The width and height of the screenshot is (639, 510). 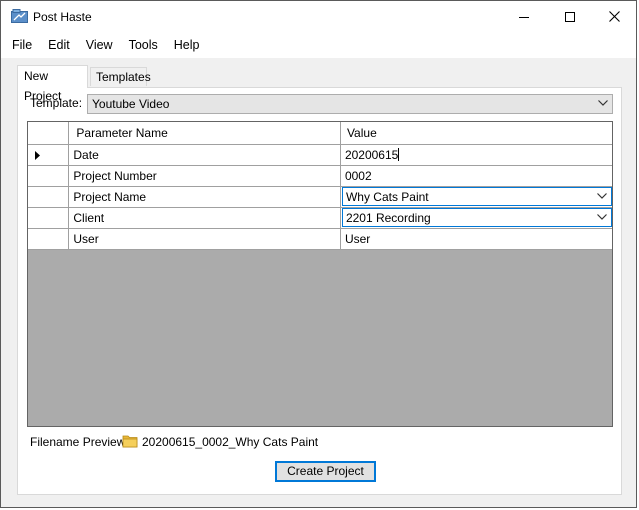 I want to click on client-combo: 2201 Recording, so click(x=476, y=217).